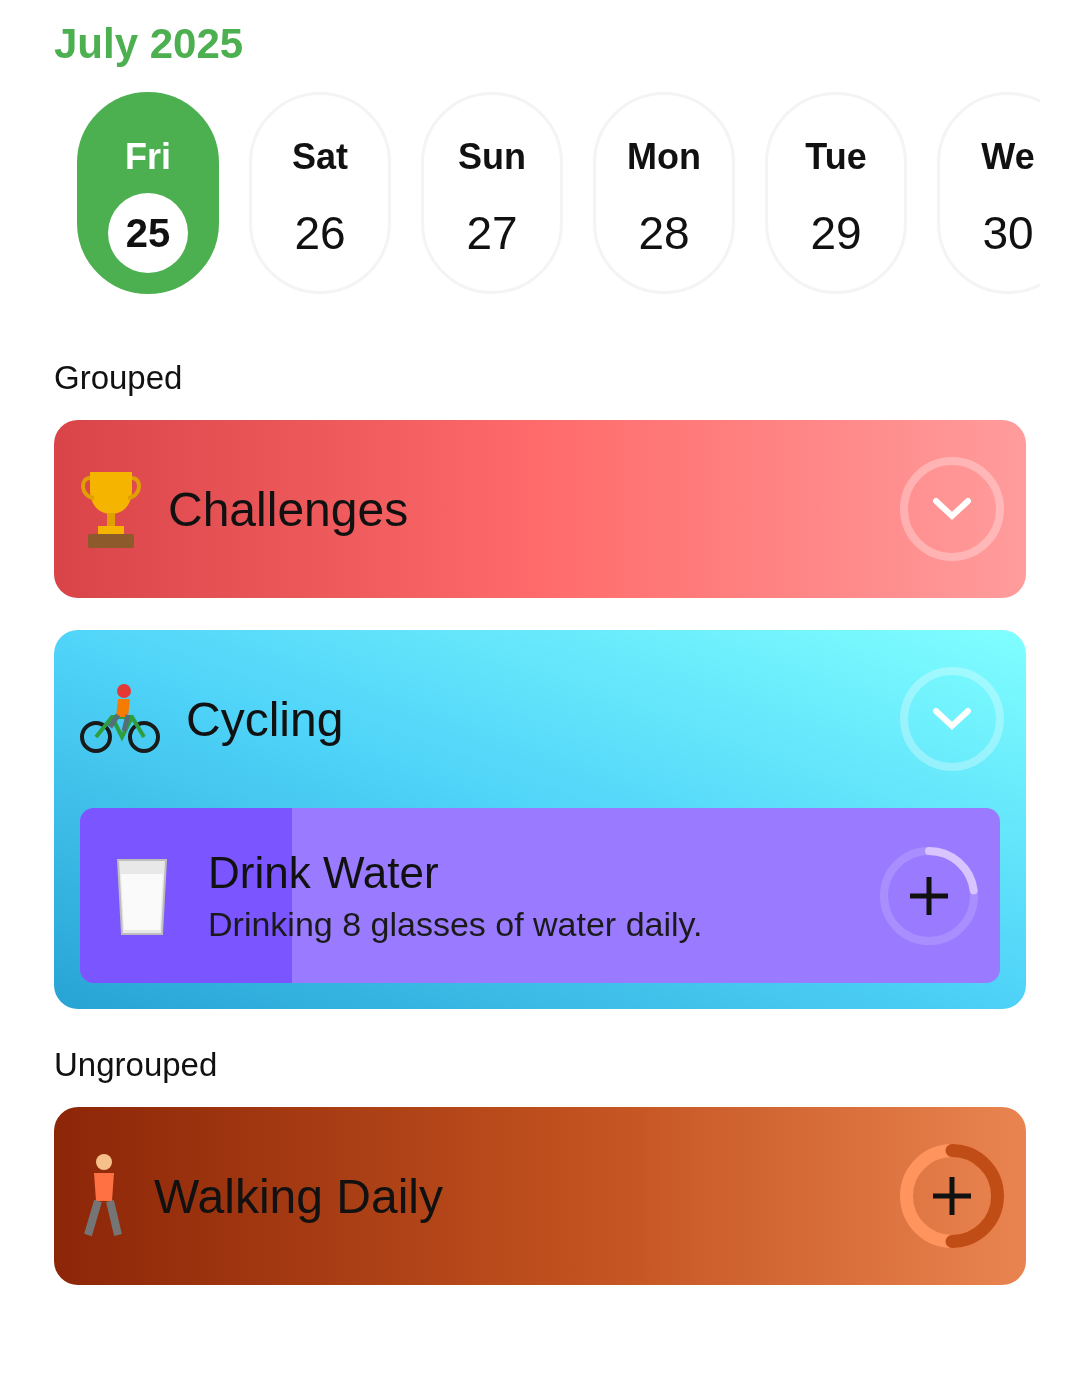  What do you see at coordinates (836, 193) in the screenshot?
I see `day-tab: Tue 29` at bounding box center [836, 193].